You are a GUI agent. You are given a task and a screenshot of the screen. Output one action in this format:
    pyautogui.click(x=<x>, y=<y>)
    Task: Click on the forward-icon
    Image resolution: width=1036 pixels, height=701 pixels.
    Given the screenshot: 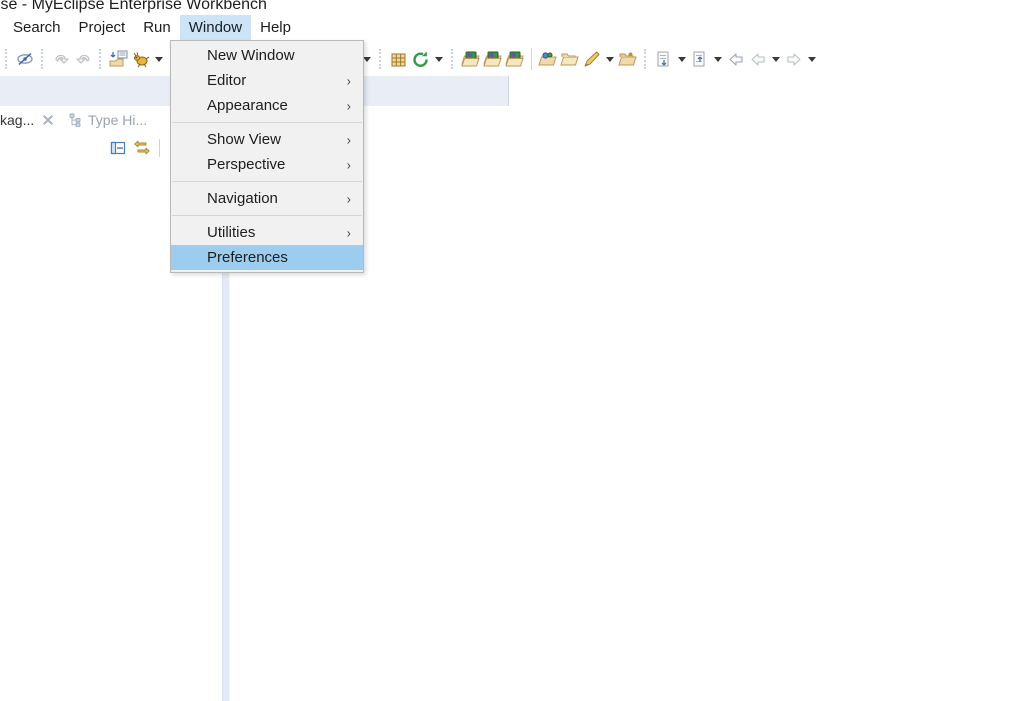 What is the action you would take?
    pyautogui.click(x=794, y=59)
    